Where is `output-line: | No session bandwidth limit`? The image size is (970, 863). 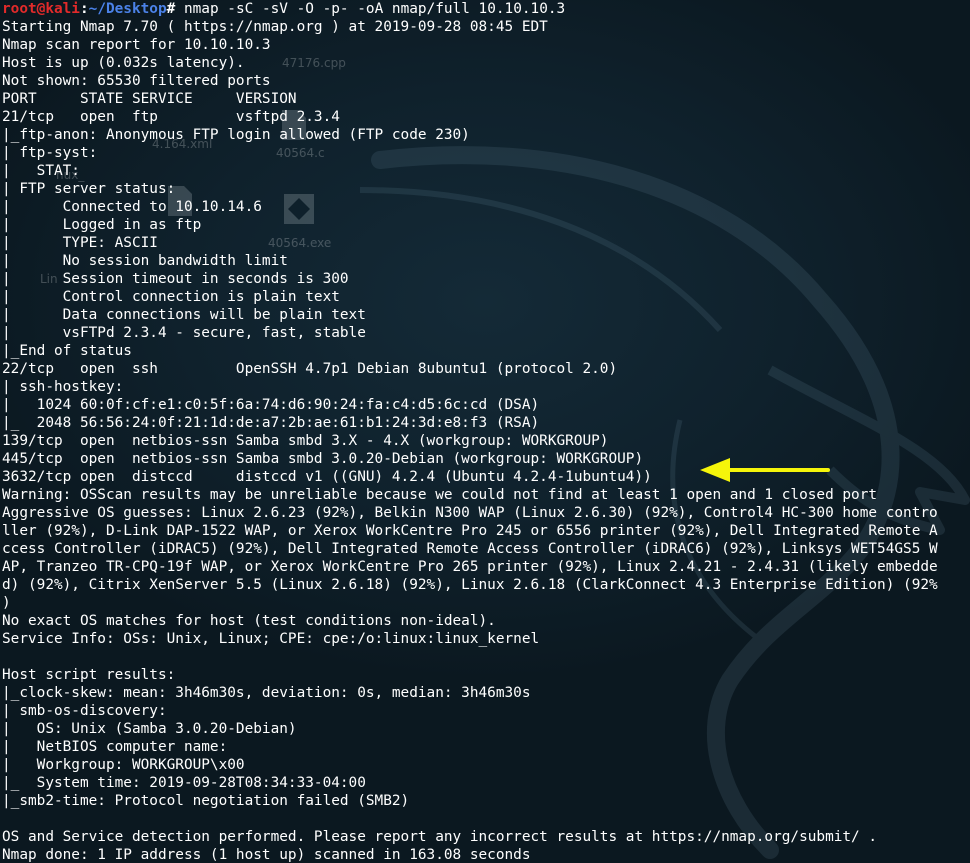
output-line: | No session bandwidth limit is located at coordinates (145, 261).